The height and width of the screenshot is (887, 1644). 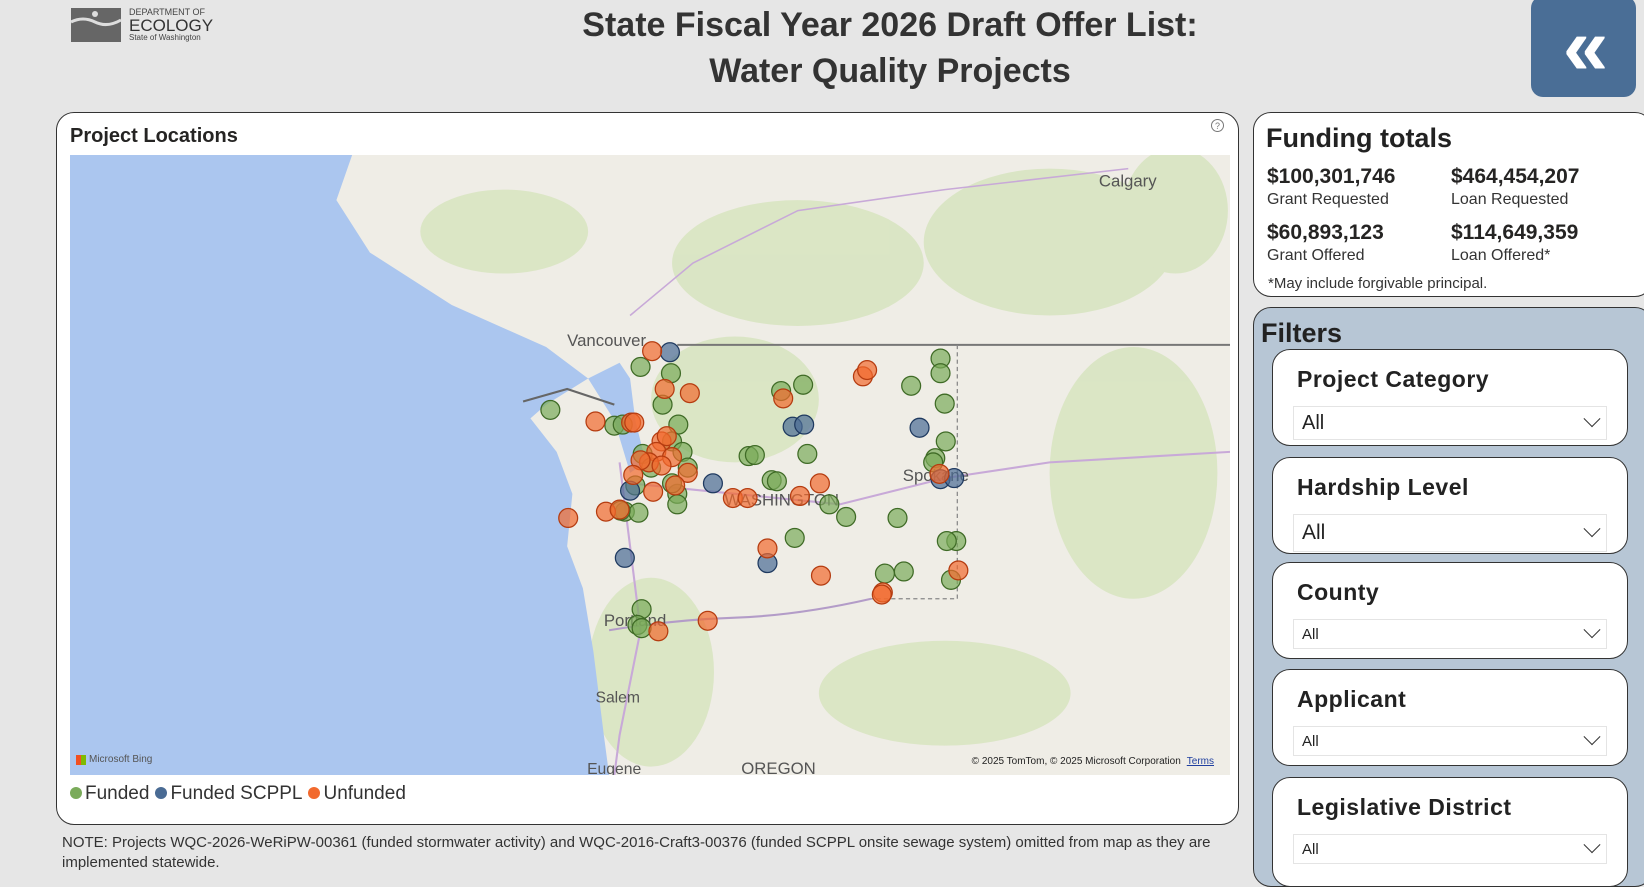 What do you see at coordinates (228, 794) in the screenshot?
I see `legend-funded-scppl: Funded SCPPL` at bounding box center [228, 794].